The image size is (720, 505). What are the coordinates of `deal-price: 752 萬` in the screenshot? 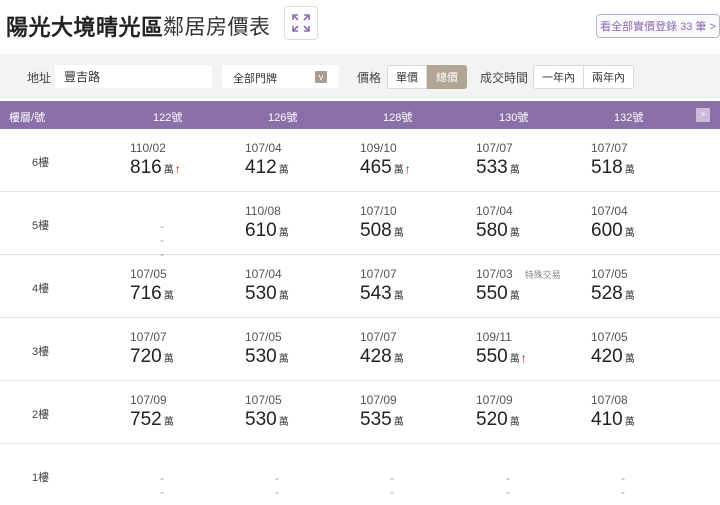 It's located at (152, 420).